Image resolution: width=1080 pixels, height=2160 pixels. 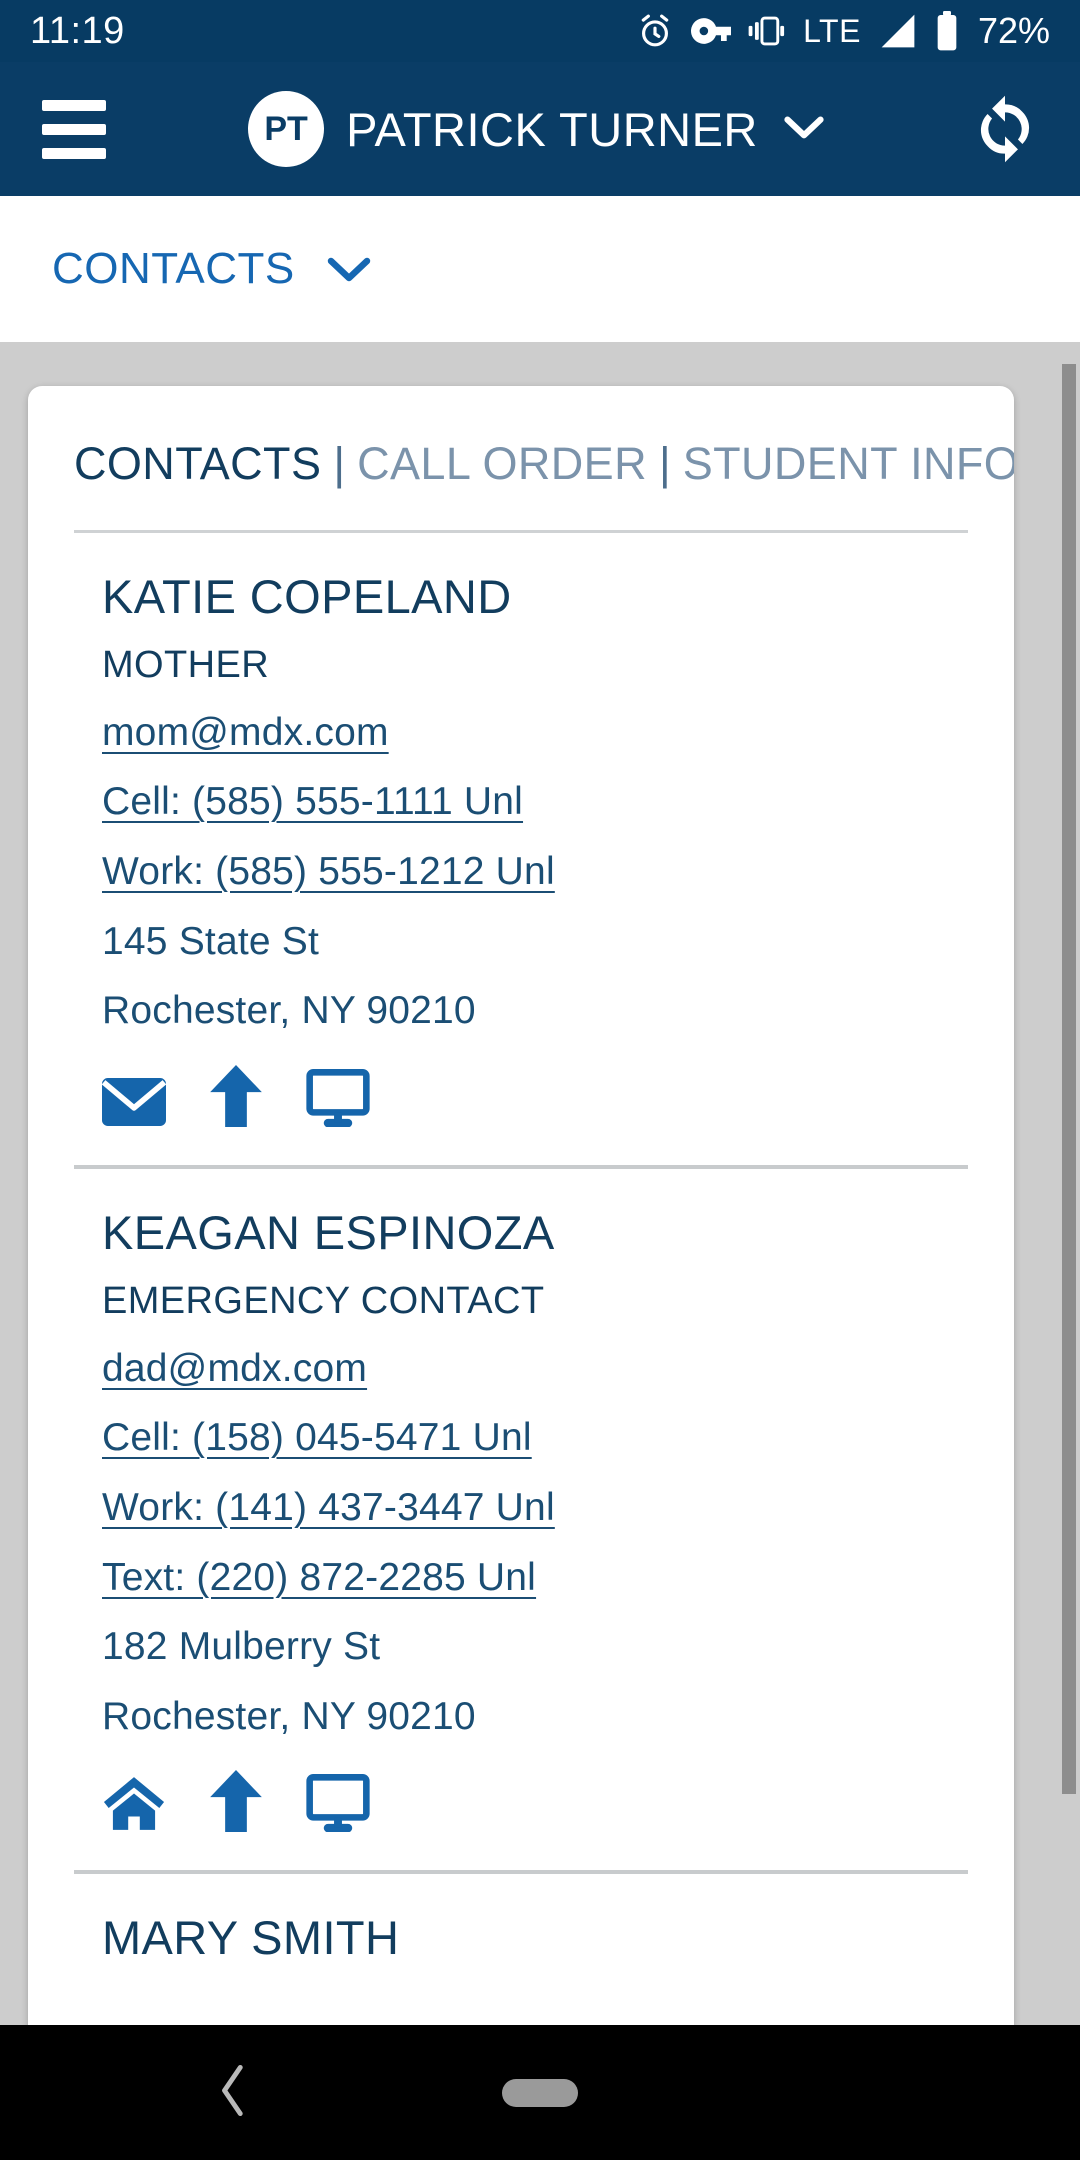 What do you see at coordinates (1013, 30) in the screenshot?
I see `battery-percentage: 72%` at bounding box center [1013, 30].